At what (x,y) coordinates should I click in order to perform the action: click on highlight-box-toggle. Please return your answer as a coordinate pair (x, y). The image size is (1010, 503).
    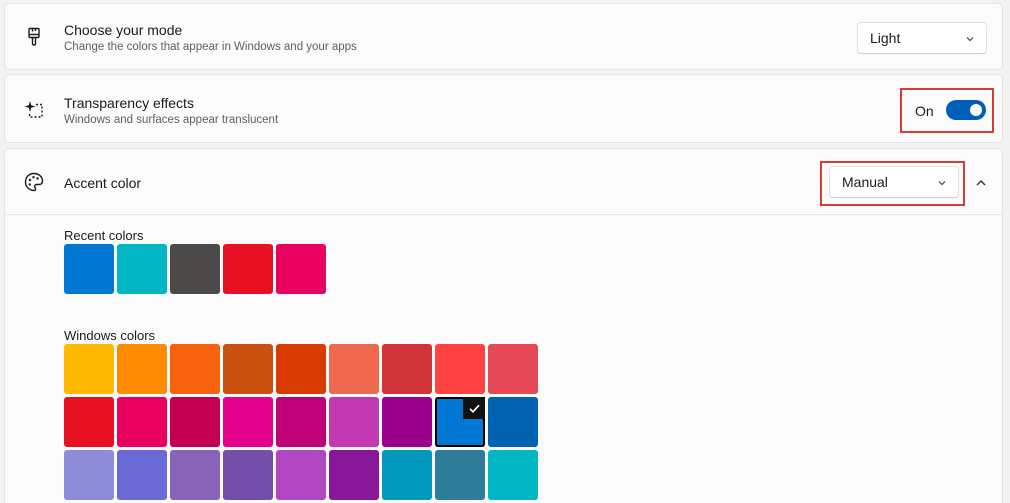
    Looking at the image, I should click on (947, 110).